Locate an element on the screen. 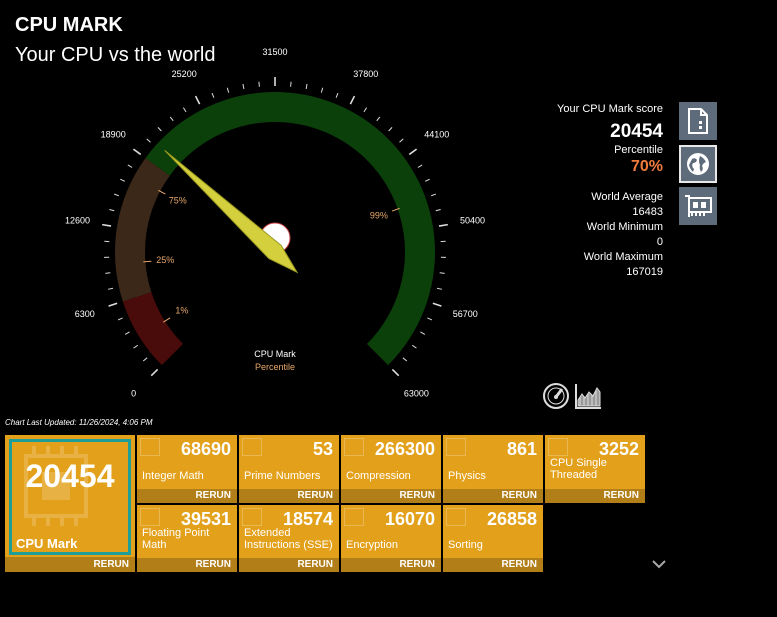  compression-icon is located at coordinates (354, 447).